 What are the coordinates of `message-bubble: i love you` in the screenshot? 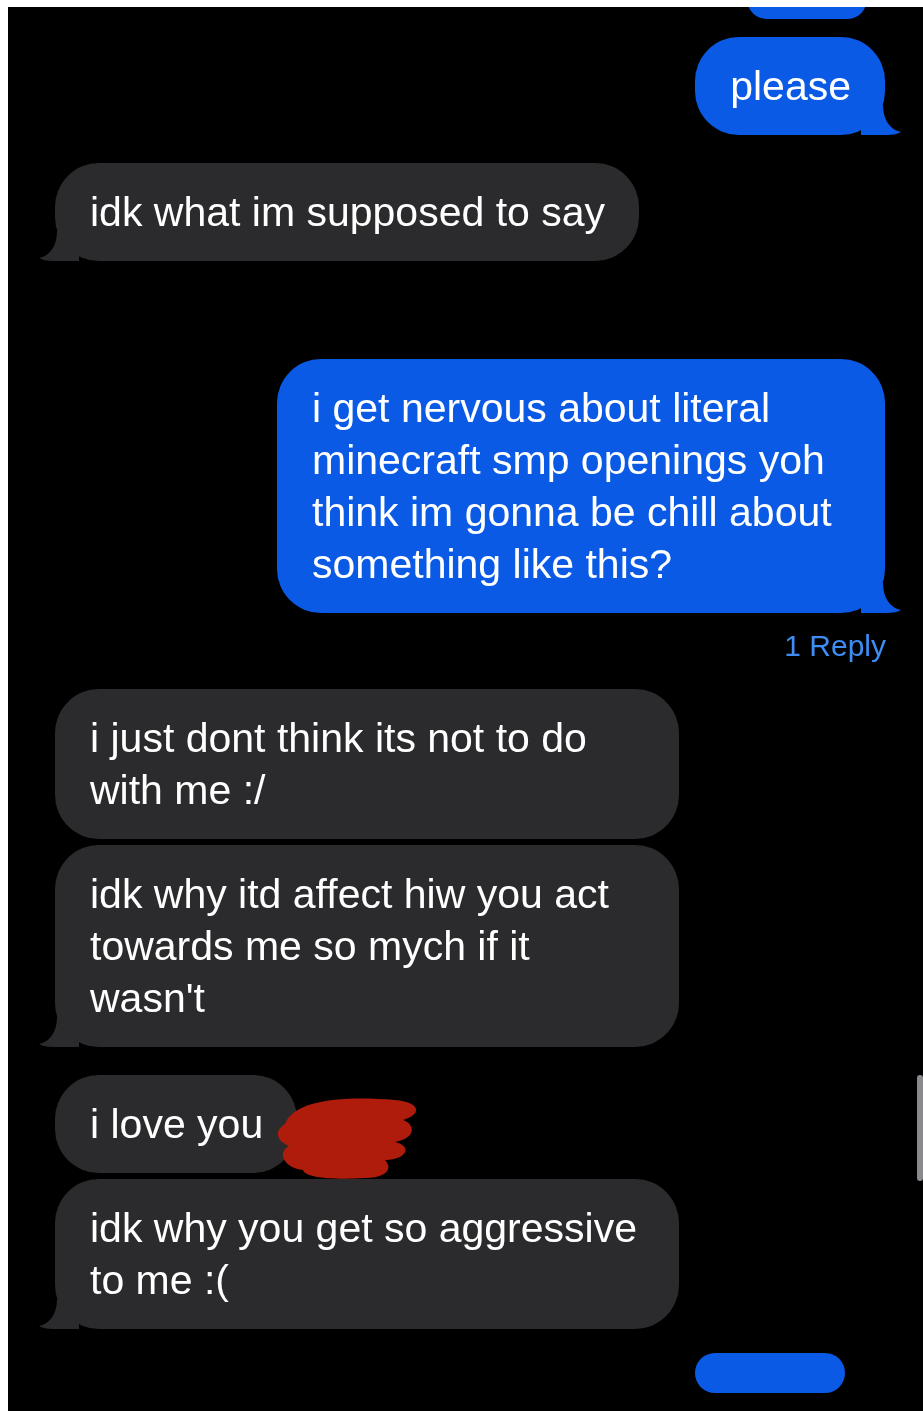 It's located at (176, 1124).